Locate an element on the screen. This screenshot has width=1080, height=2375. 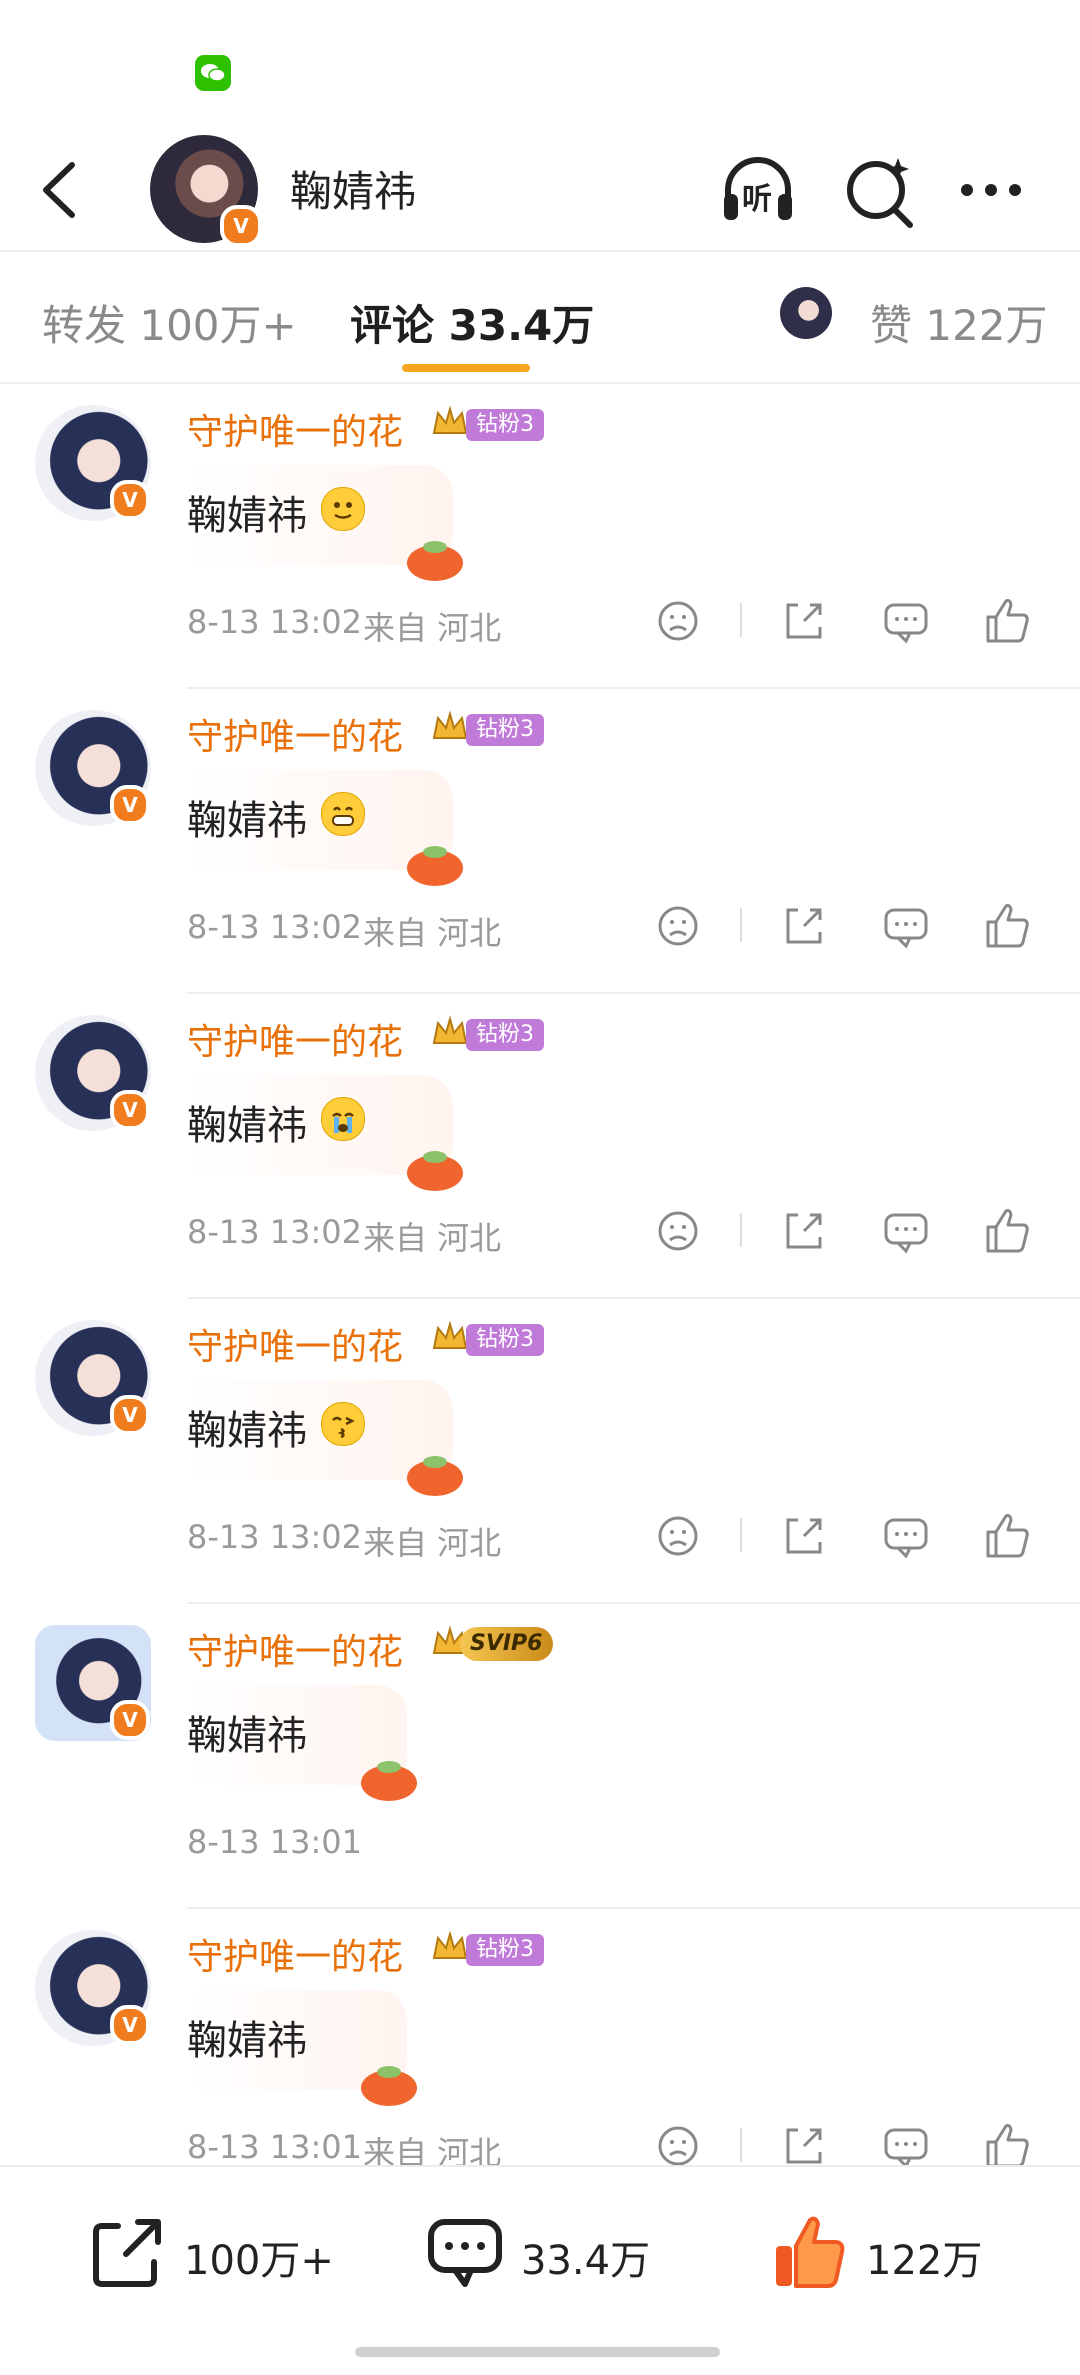
repost-icon is located at coordinates (127, 2253).